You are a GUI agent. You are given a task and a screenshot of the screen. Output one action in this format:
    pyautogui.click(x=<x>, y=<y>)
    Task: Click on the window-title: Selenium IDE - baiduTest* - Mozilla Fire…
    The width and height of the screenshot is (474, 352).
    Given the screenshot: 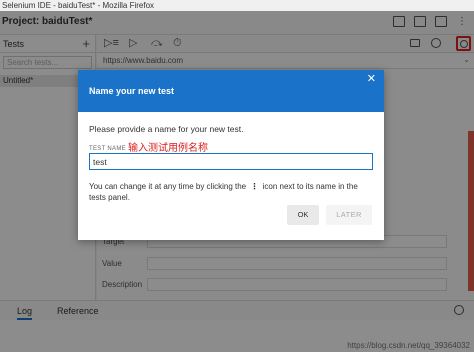 What is the action you would take?
    pyautogui.click(x=237, y=5)
    